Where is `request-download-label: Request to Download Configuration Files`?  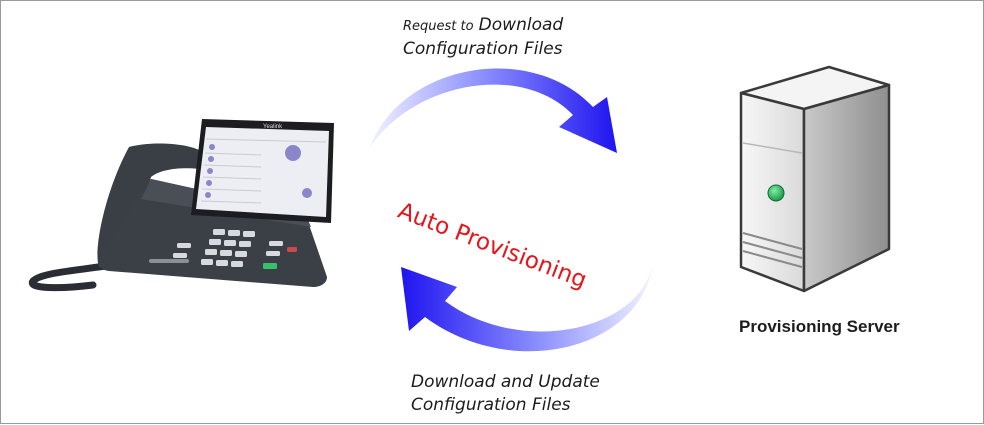 request-download-label: Request to Download Configuration Files is located at coordinates (533, 37).